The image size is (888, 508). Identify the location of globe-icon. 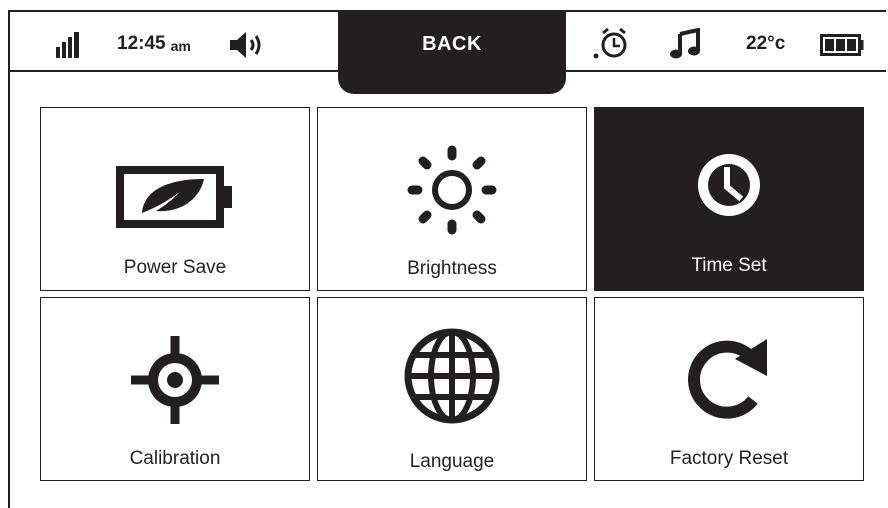
(452, 376).